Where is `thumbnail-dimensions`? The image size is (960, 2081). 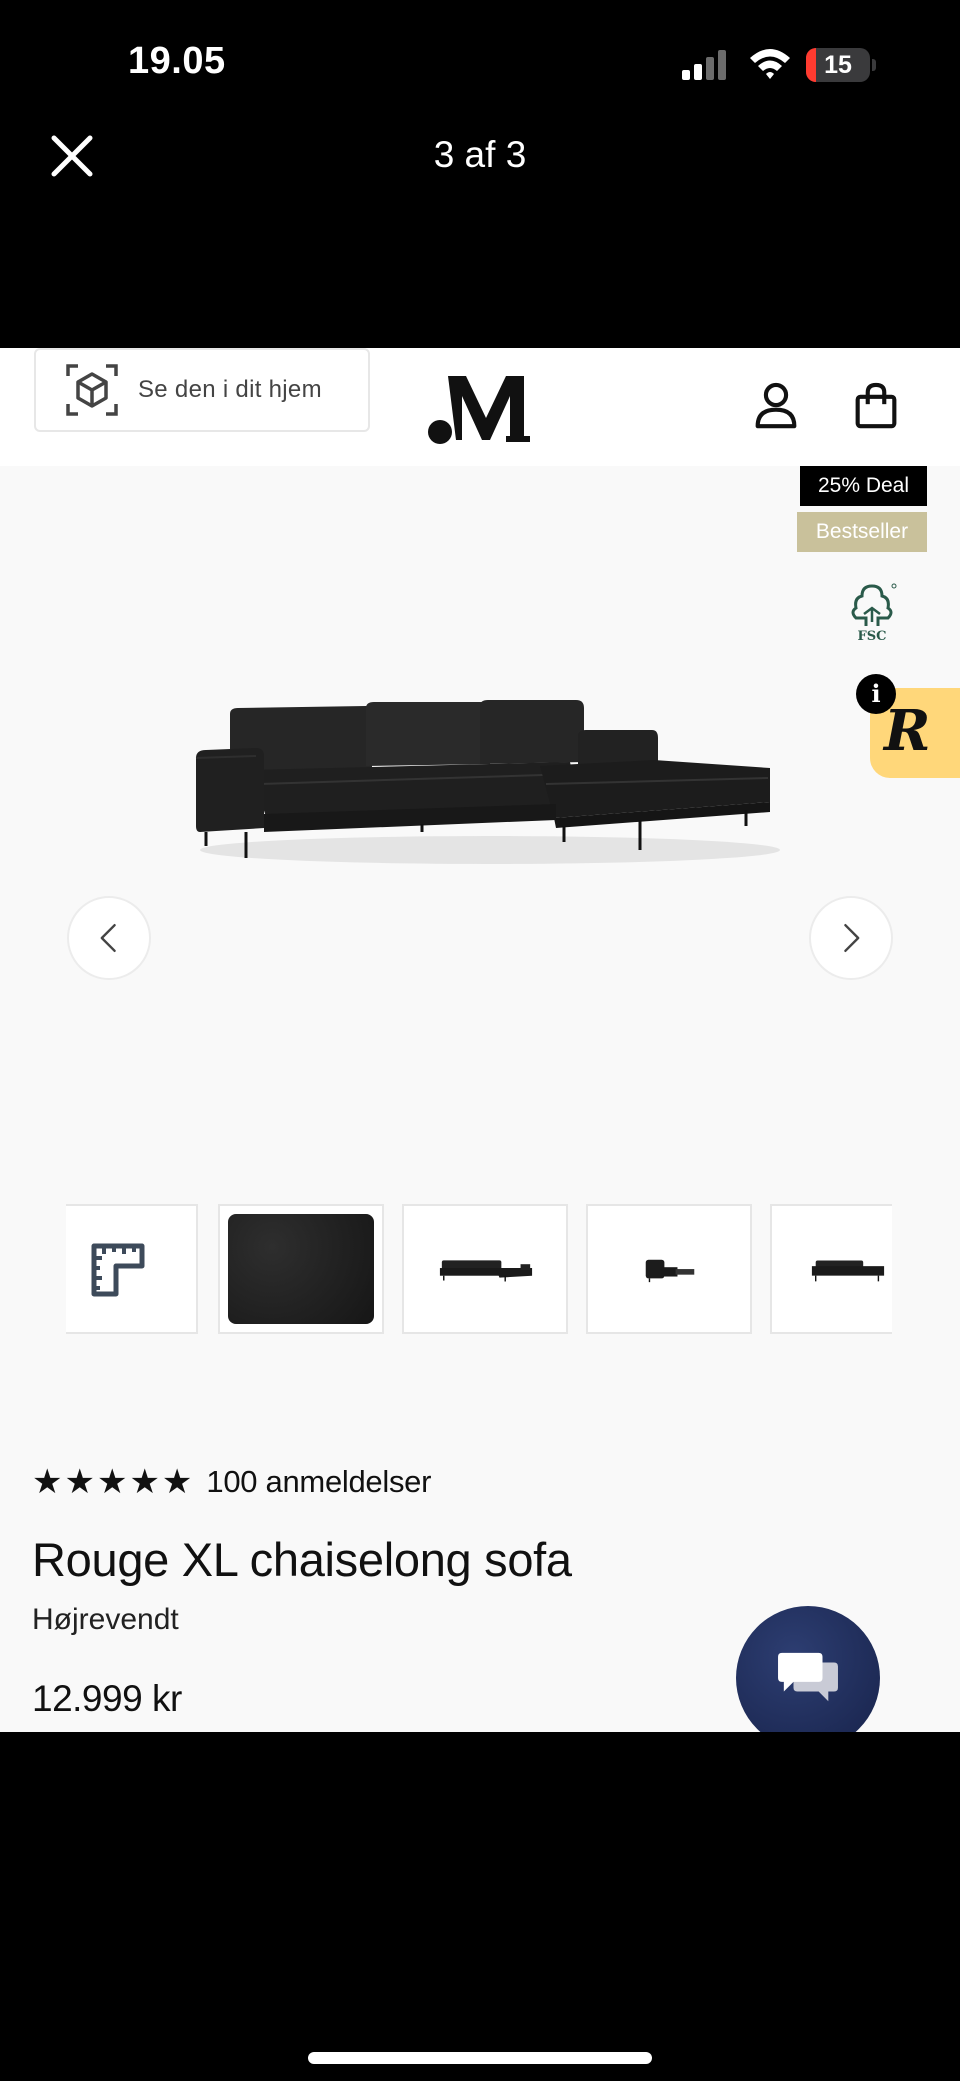
thumbnail-dimensions is located at coordinates (132, 1269).